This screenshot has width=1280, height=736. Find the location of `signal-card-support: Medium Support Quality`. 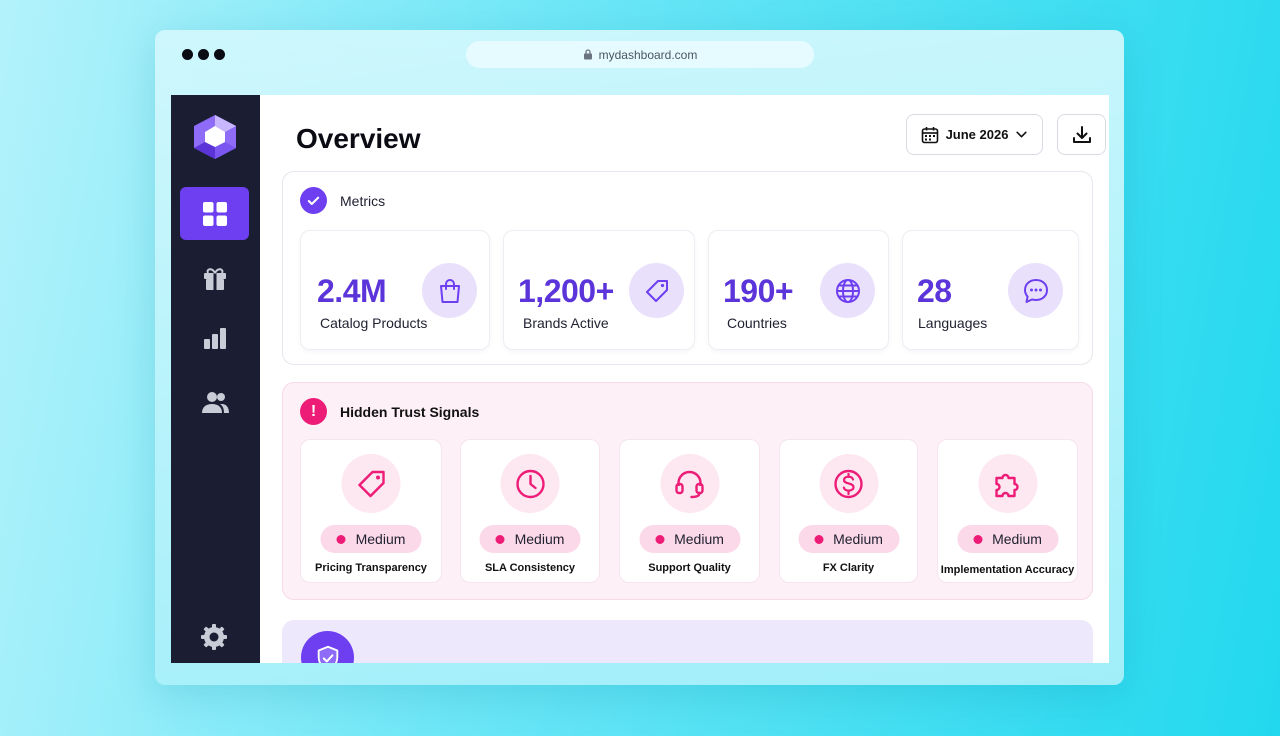

signal-card-support: Medium Support Quality is located at coordinates (689, 511).